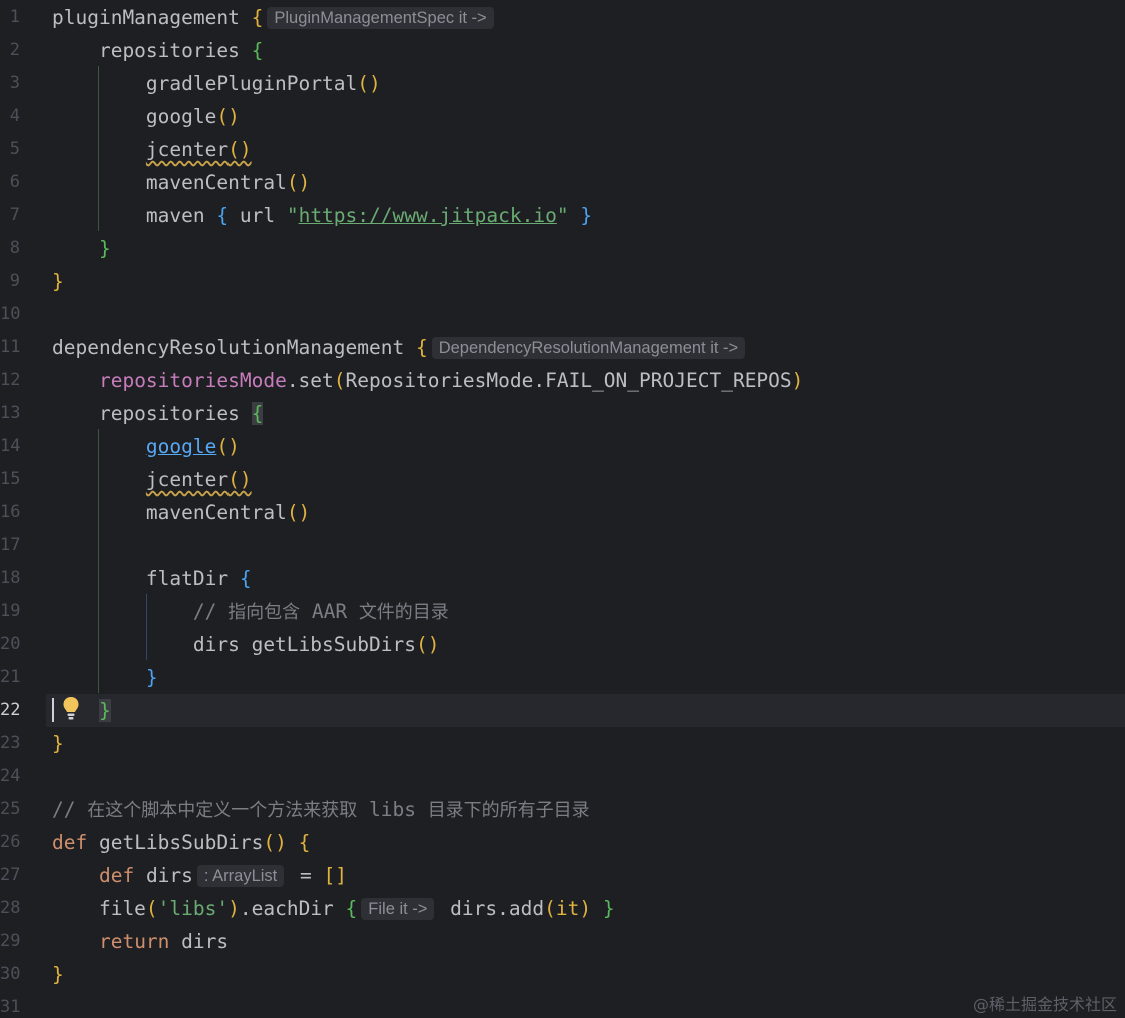 The width and height of the screenshot is (1125, 1018). What do you see at coordinates (257, 215) in the screenshot?
I see `code-token: url` at bounding box center [257, 215].